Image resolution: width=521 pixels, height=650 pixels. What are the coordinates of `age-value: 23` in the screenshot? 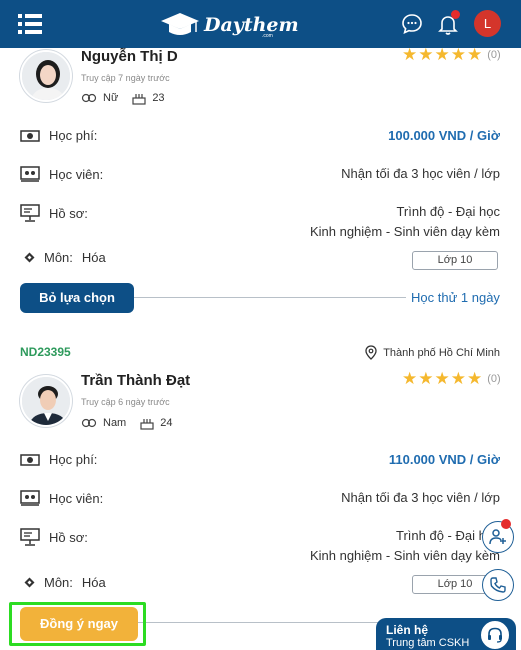 It's located at (158, 98).